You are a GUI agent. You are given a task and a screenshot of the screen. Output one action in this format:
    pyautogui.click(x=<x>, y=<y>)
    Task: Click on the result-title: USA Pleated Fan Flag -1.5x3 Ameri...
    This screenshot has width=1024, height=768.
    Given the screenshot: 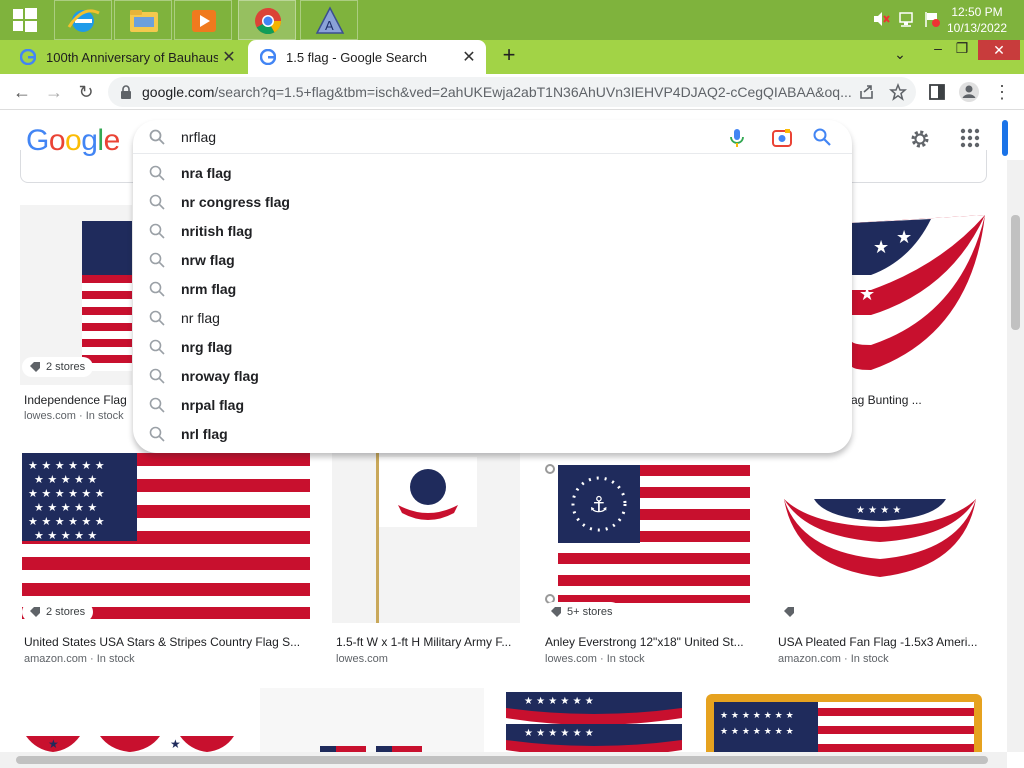 What is the action you would take?
    pyautogui.click(x=882, y=642)
    